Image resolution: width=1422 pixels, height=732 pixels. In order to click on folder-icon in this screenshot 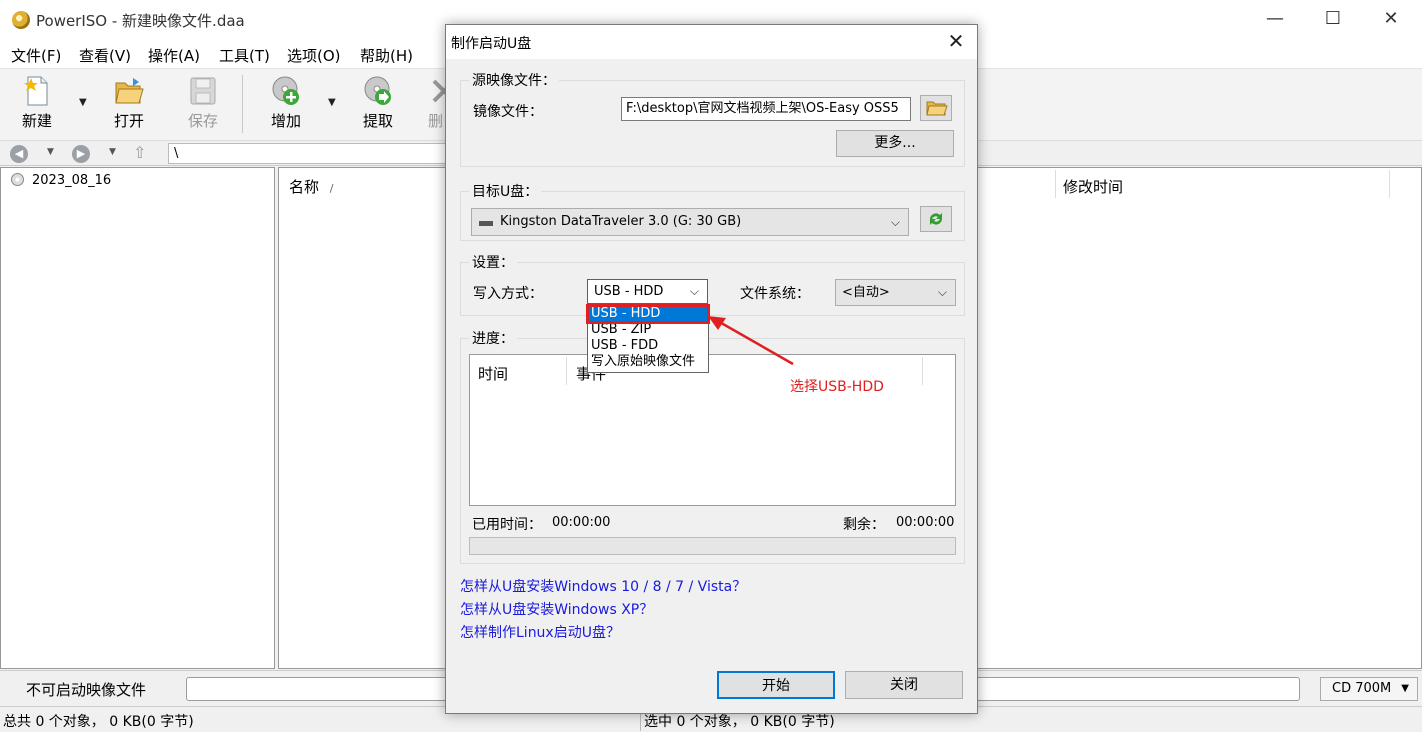, I will do `click(937, 108)`.